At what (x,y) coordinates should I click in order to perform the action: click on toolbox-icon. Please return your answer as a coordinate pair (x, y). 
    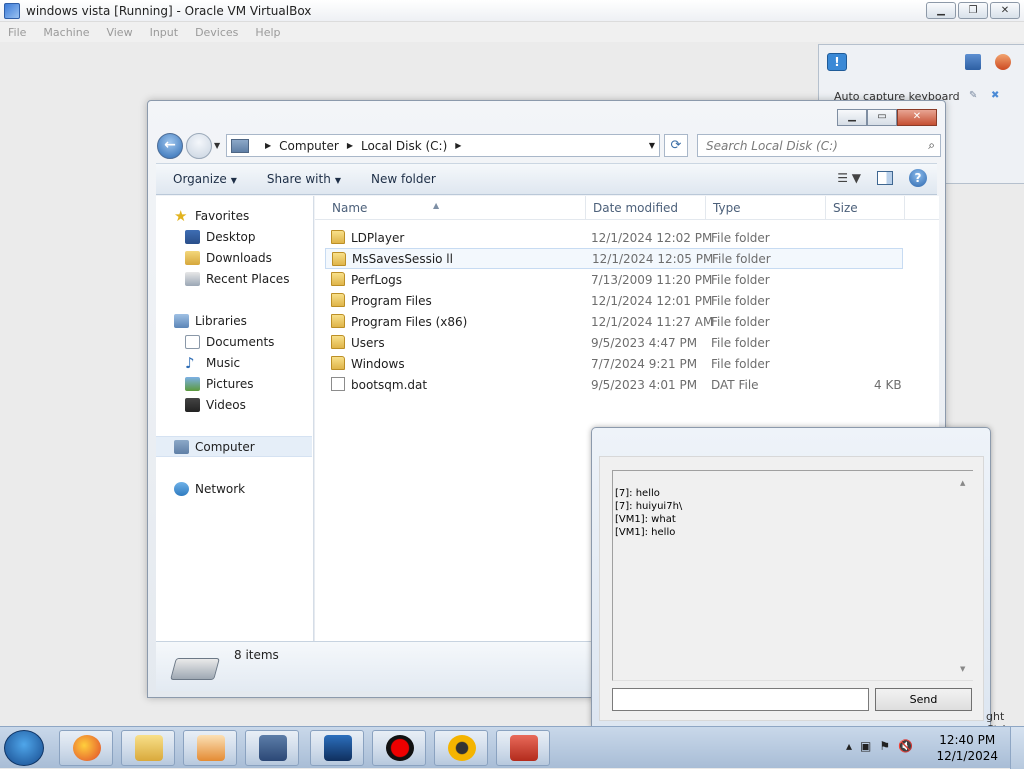
    Looking at the image, I should click on (524, 748).